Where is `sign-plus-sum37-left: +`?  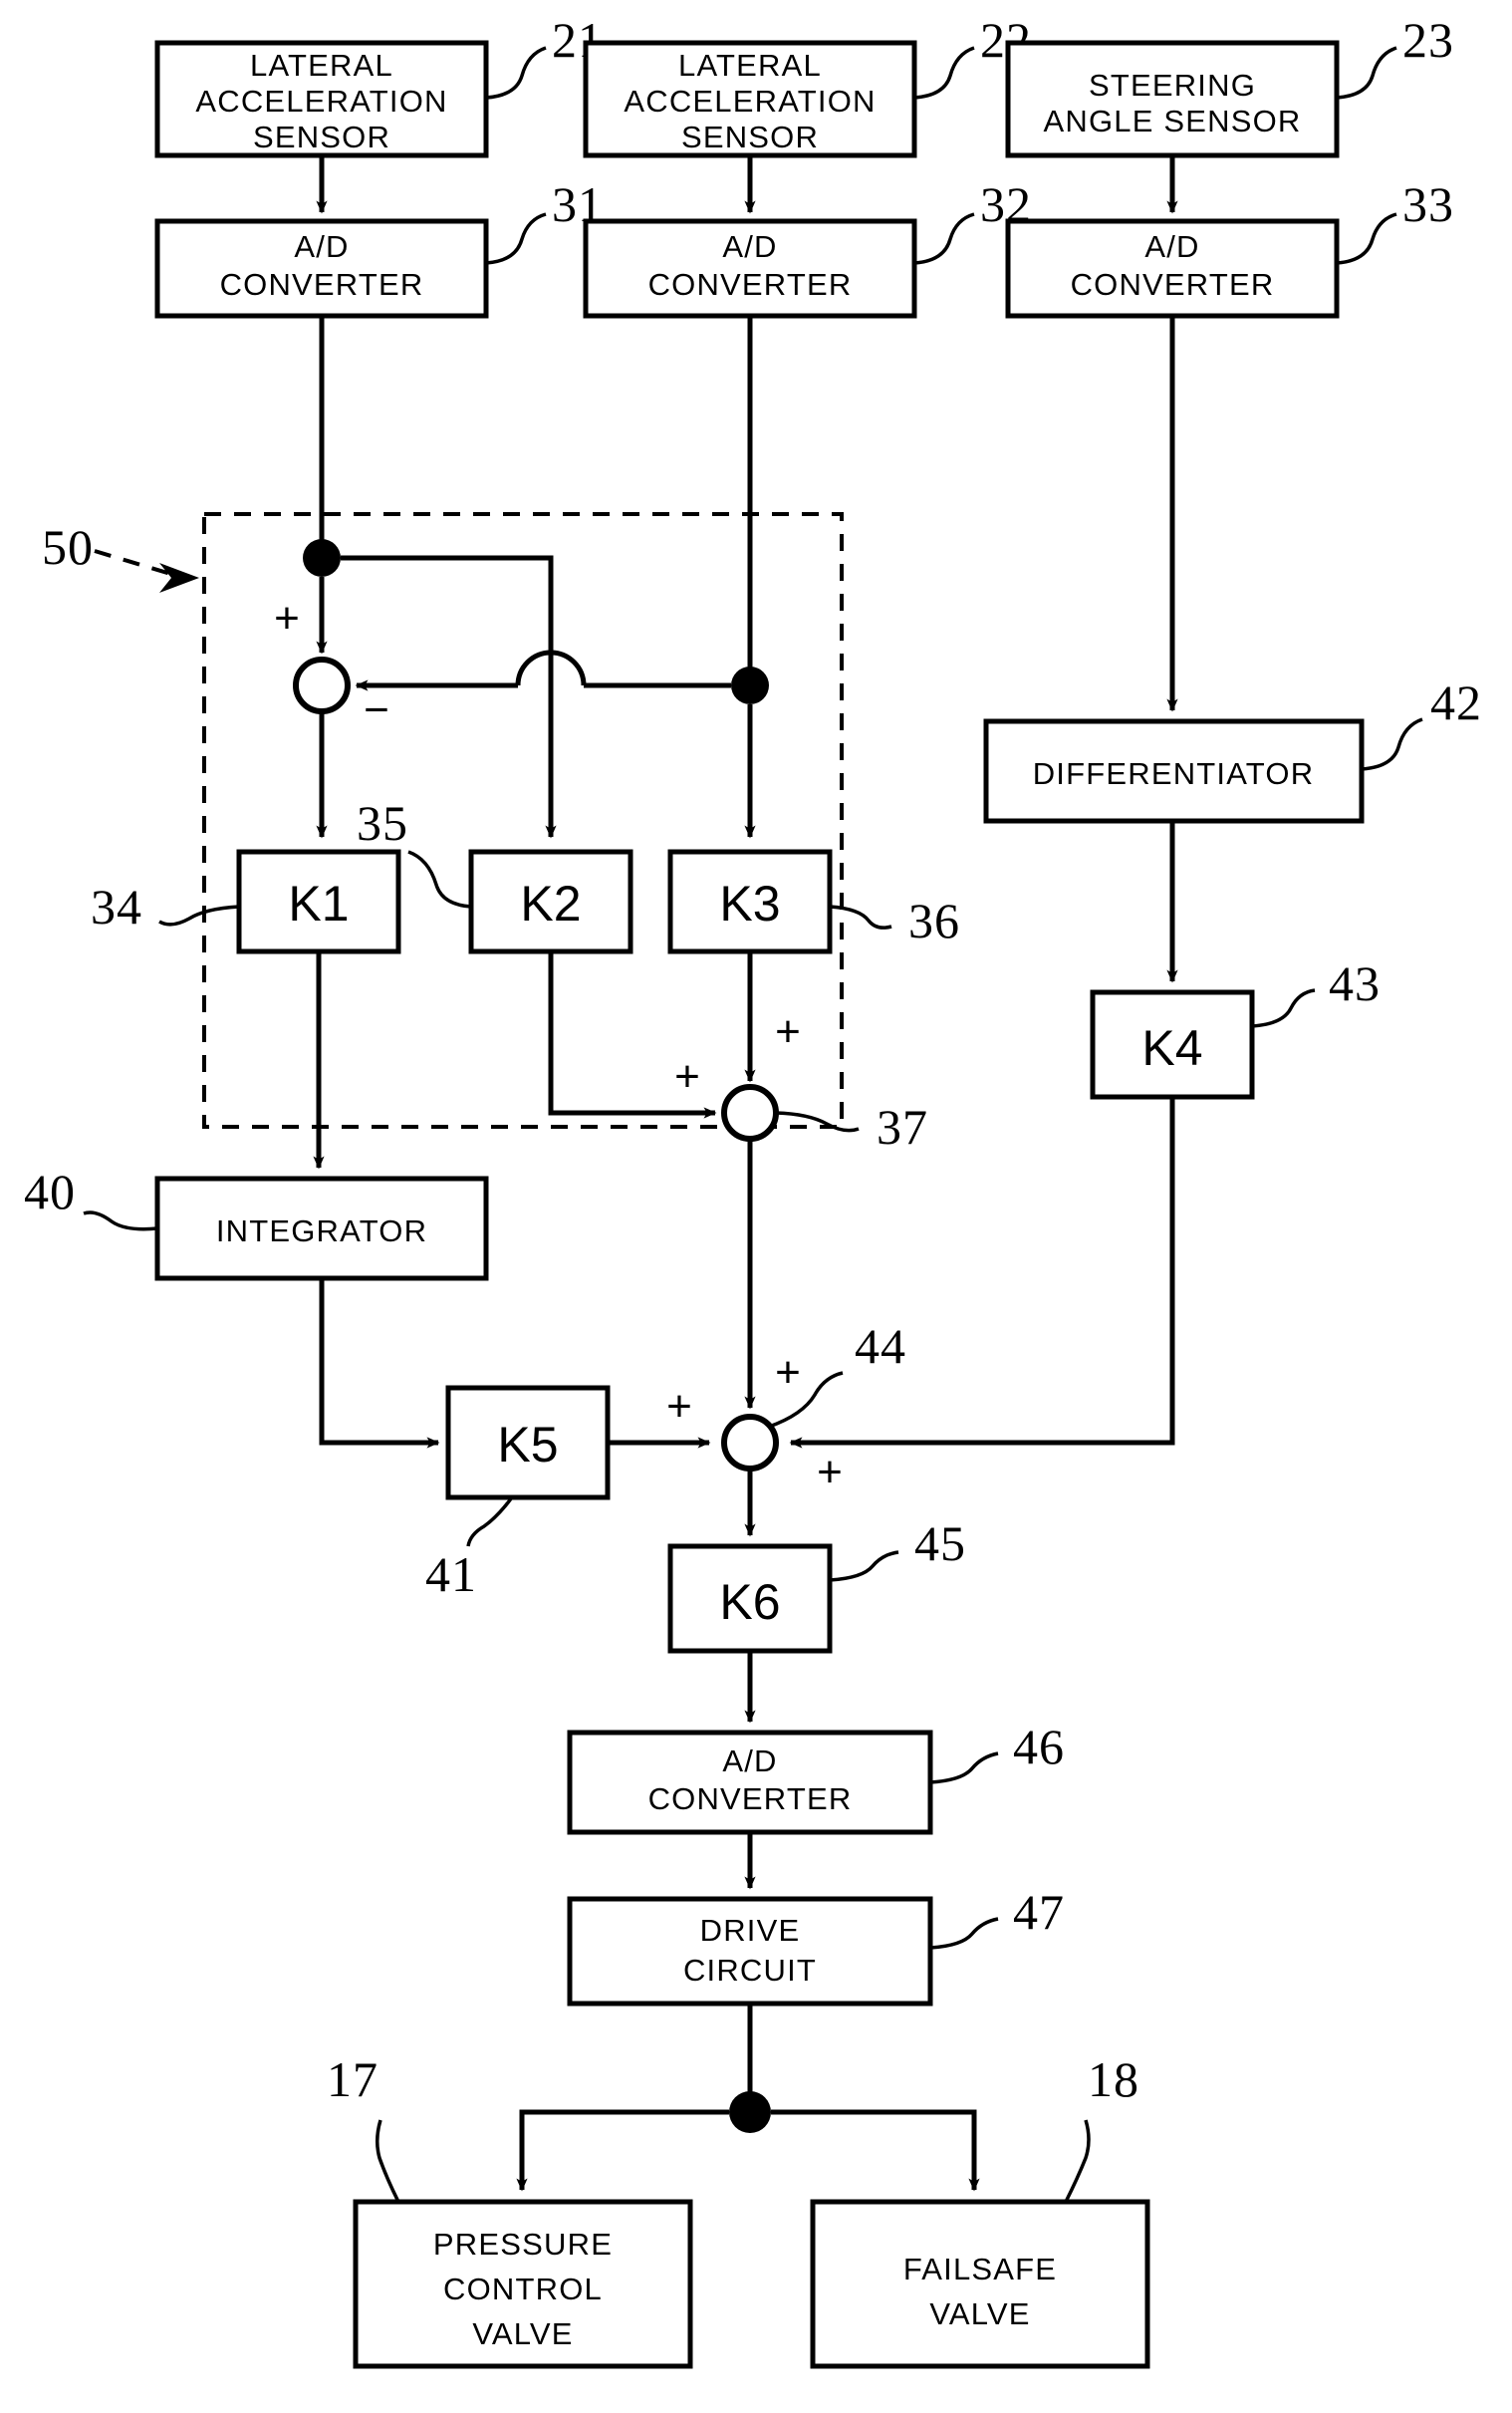
sign-plus-sum37-left: + is located at coordinates (687, 1076).